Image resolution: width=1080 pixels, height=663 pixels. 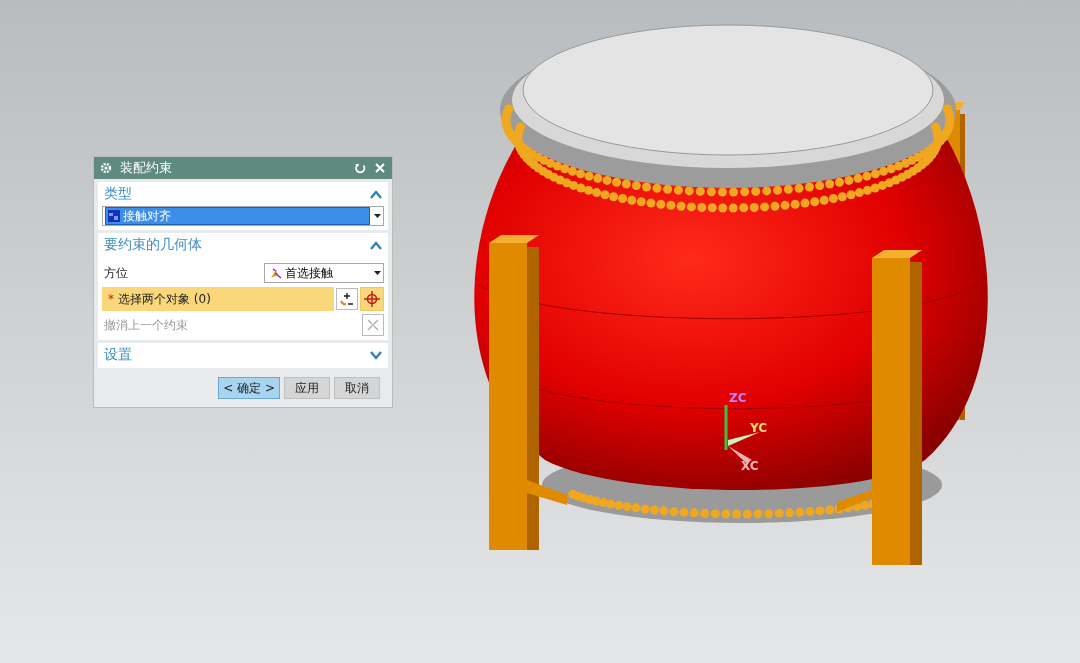 What do you see at coordinates (243, 245) in the screenshot?
I see `section-header: 要约束的几何体` at bounding box center [243, 245].